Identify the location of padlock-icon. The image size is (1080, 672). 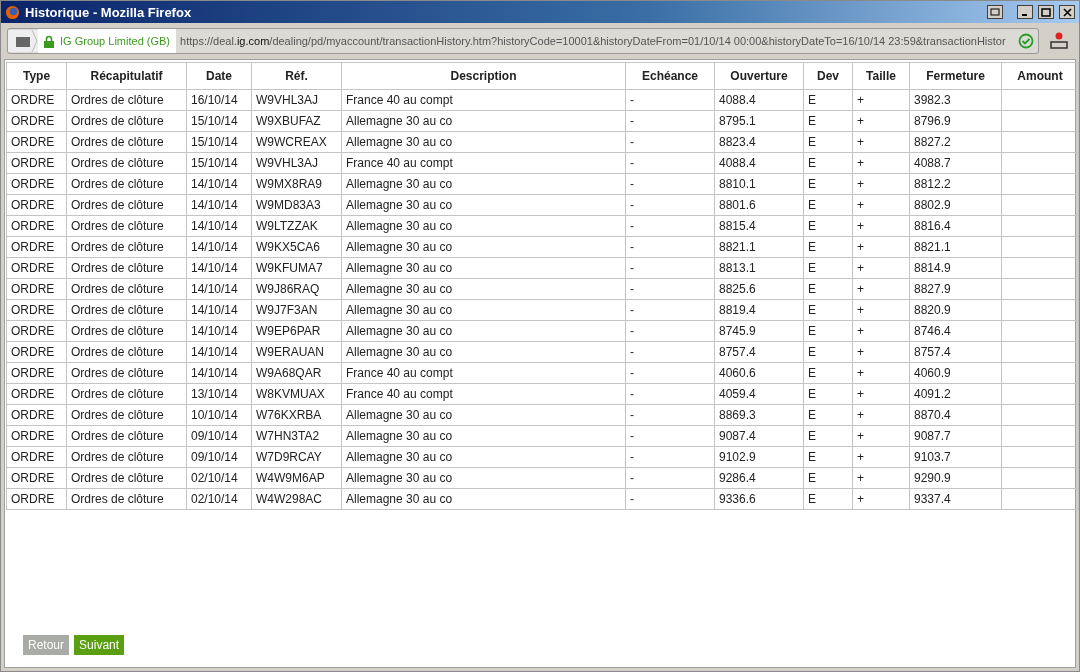
(49, 41).